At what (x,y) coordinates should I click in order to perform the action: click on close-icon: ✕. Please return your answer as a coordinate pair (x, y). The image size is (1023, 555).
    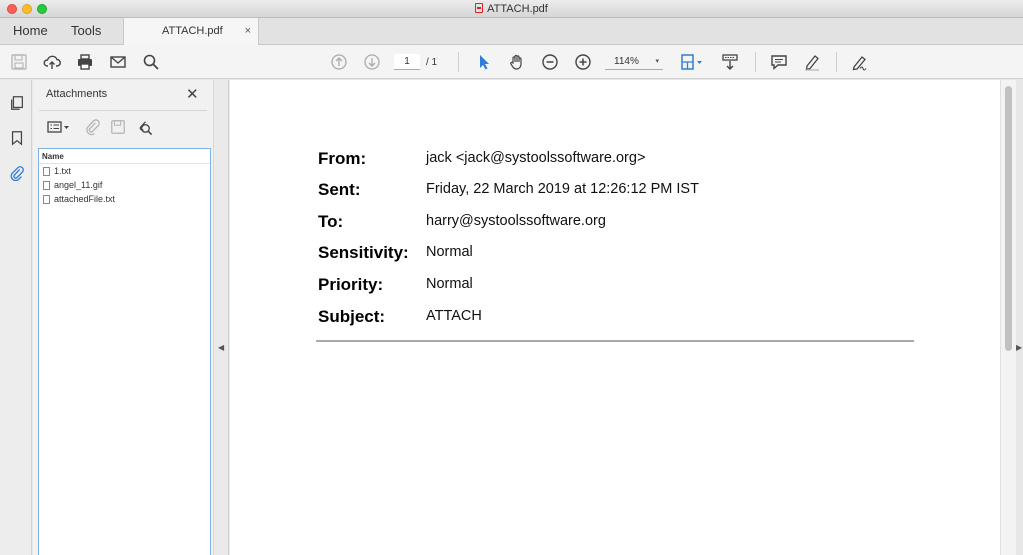
    Looking at the image, I should click on (192, 94).